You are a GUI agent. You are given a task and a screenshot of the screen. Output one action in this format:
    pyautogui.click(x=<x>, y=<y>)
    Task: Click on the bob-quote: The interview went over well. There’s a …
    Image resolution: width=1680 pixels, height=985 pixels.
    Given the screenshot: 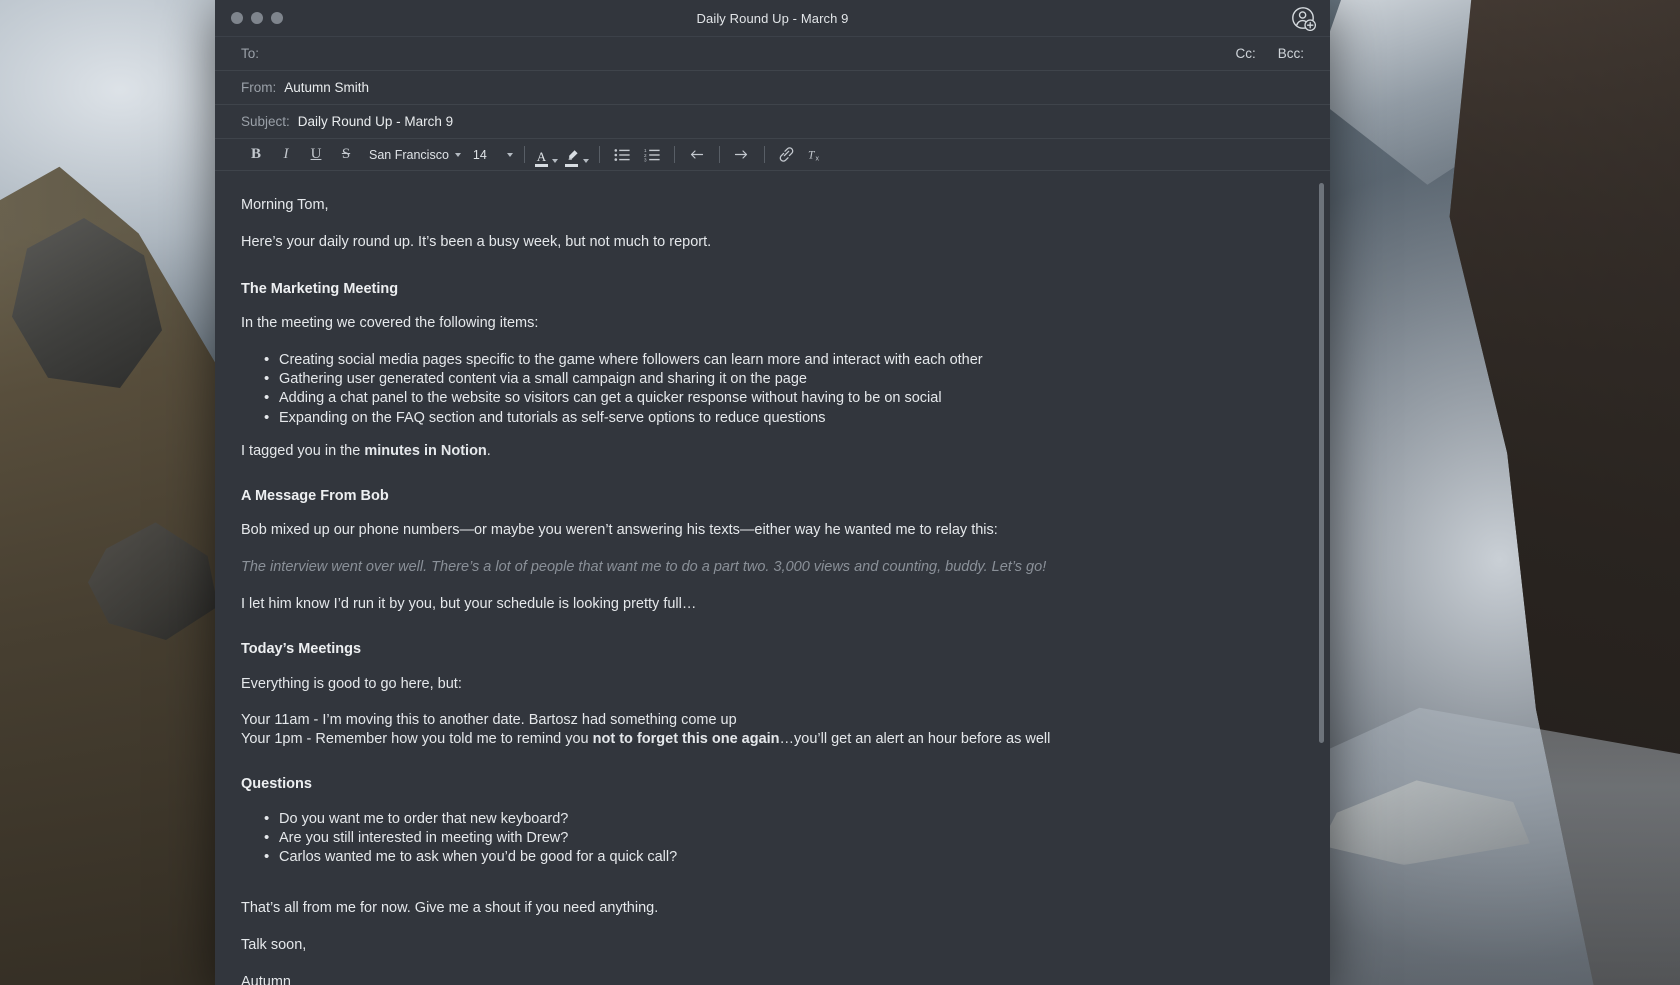 What is the action you would take?
    pyautogui.click(x=644, y=567)
    